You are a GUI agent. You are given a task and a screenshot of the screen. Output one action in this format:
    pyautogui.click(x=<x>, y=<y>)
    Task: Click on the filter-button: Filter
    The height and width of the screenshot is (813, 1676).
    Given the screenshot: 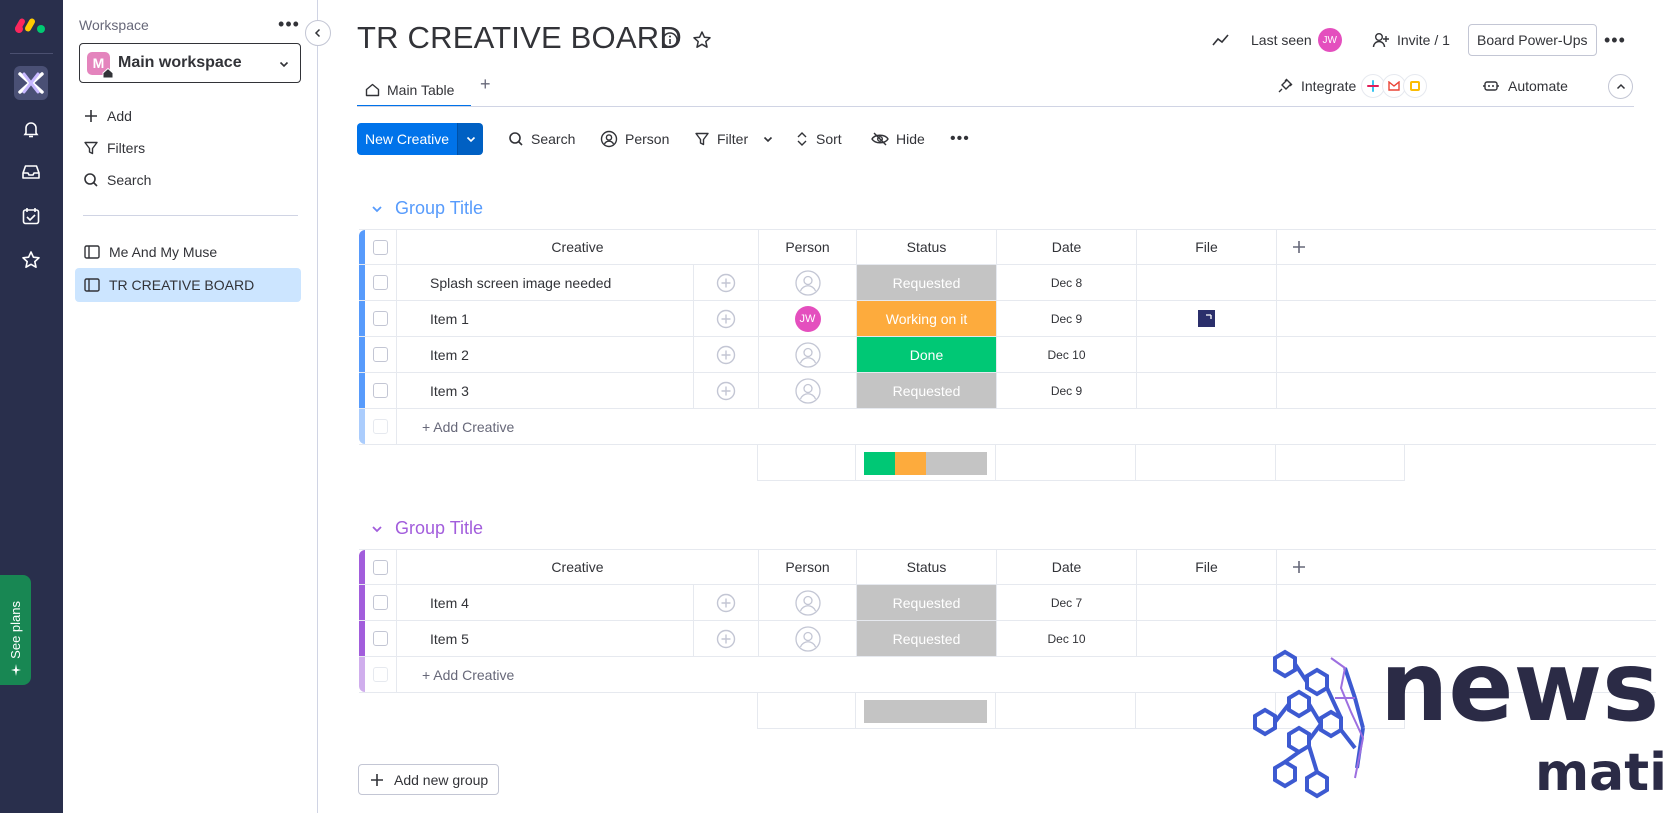 What is the action you would take?
    pyautogui.click(x=737, y=139)
    